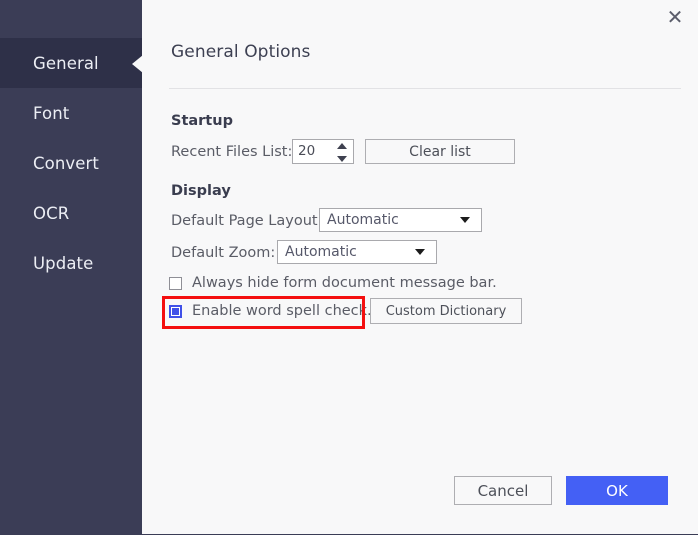 This screenshot has height=535, width=698. I want to click on custom-dictionary-button: Custom Dictionary, so click(446, 311).